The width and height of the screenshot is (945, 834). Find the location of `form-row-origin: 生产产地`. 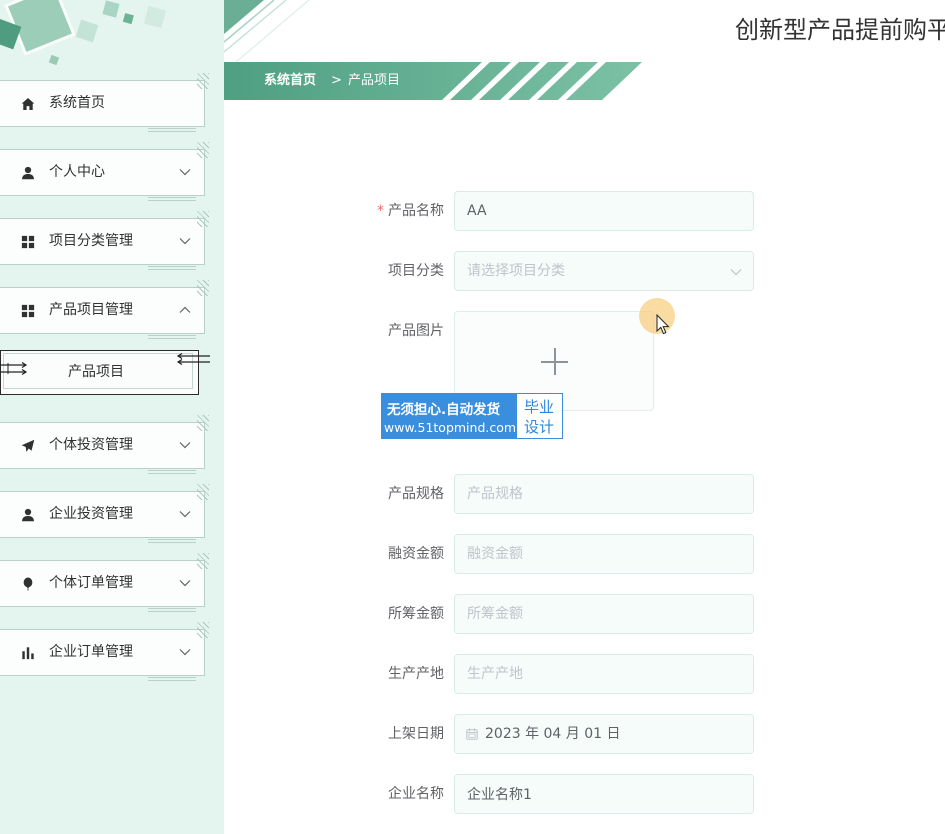

form-row-origin: 生产产地 is located at coordinates (527, 674).